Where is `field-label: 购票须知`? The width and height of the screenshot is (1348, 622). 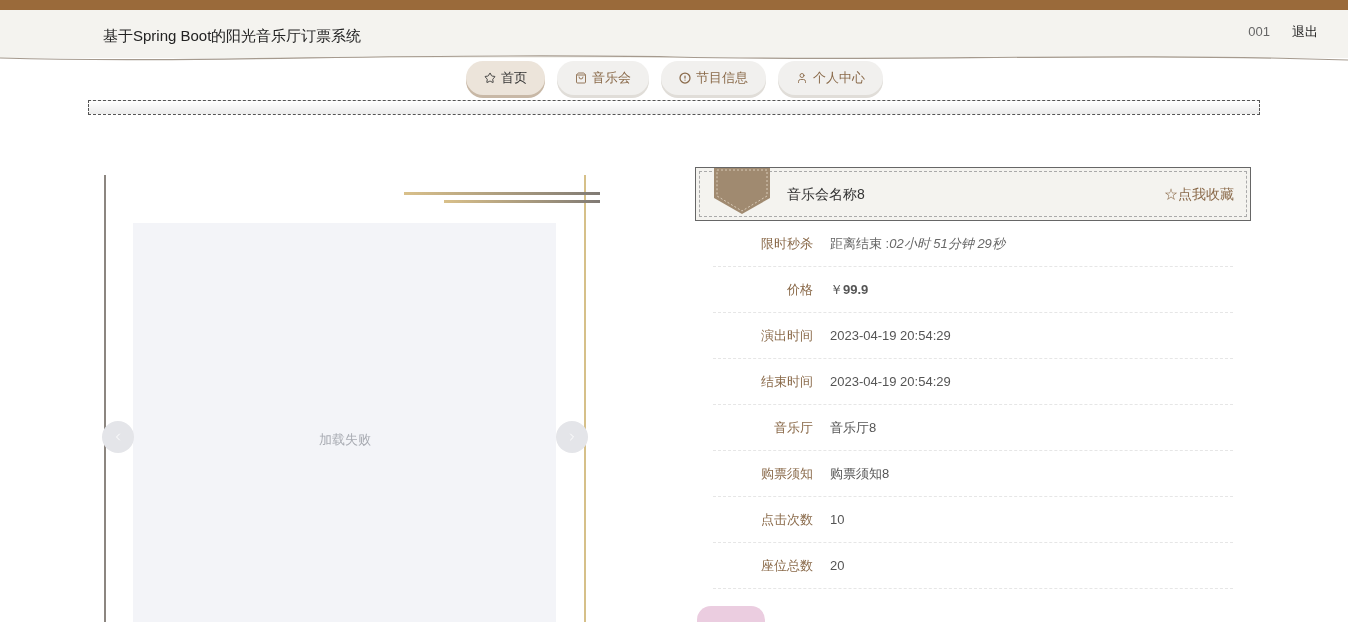 field-label: 购票须知 is located at coordinates (786, 473).